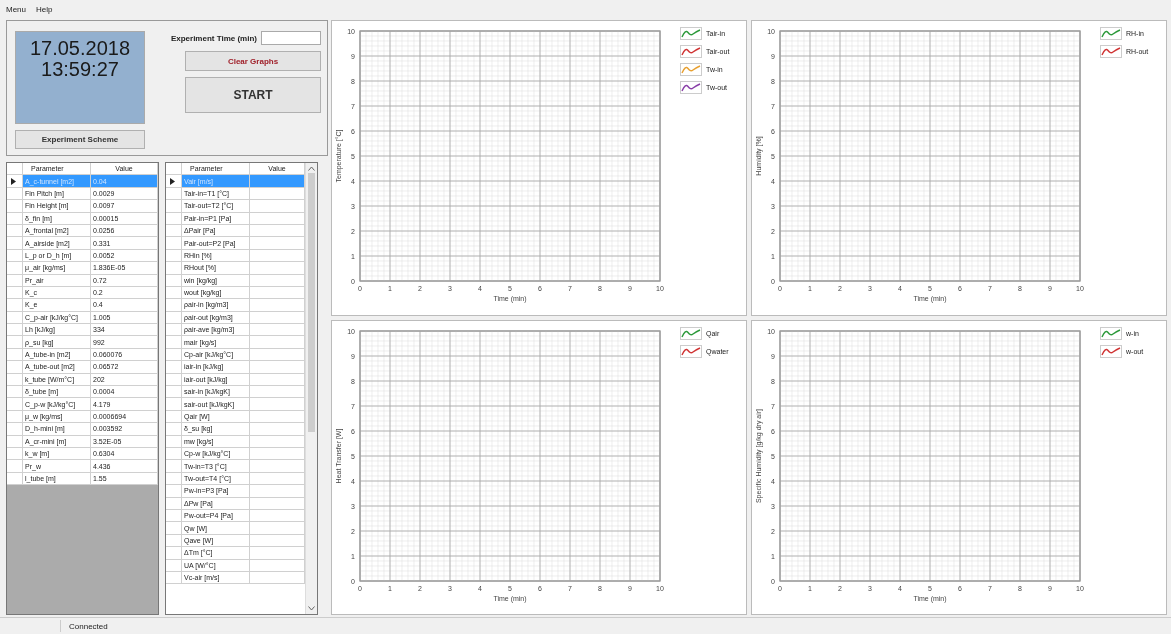 This screenshot has height=634, width=1171. Describe the element at coordinates (44, 9) in the screenshot. I see `menu-item: Help` at that location.